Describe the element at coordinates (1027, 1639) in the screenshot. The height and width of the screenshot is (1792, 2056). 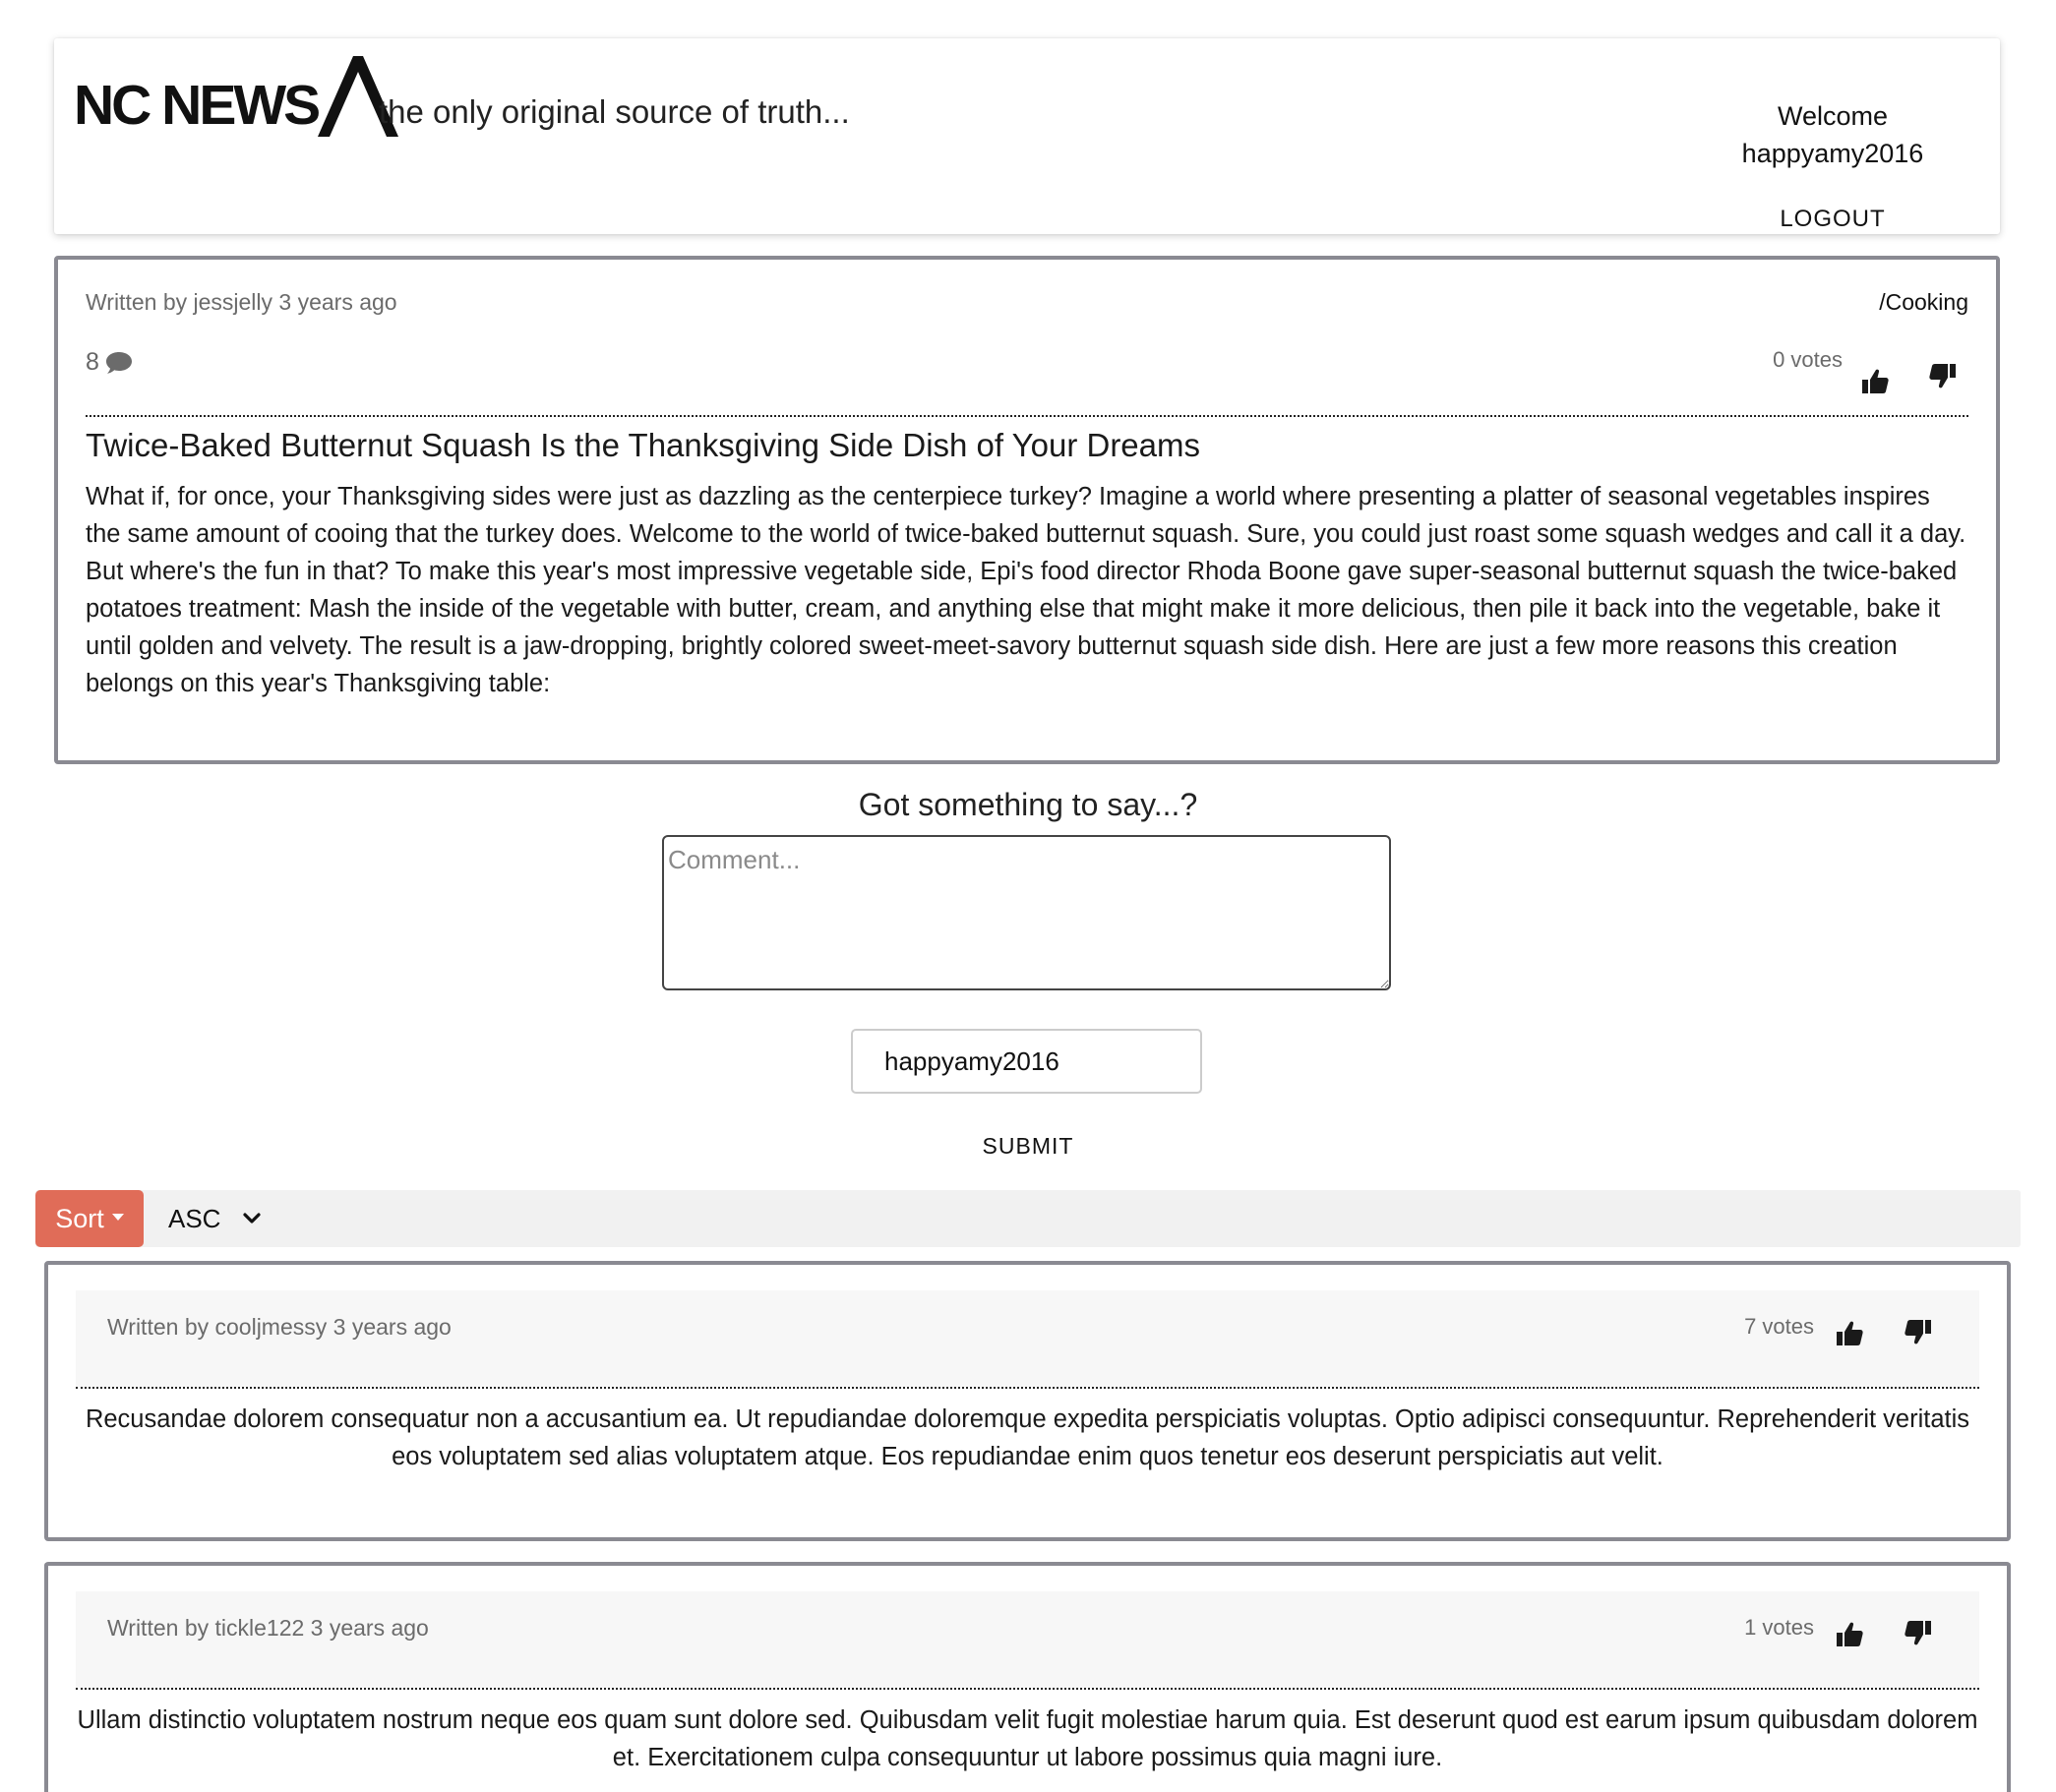
I see `comment-header: Written by tickle122 3 years ago 1 votes` at that location.